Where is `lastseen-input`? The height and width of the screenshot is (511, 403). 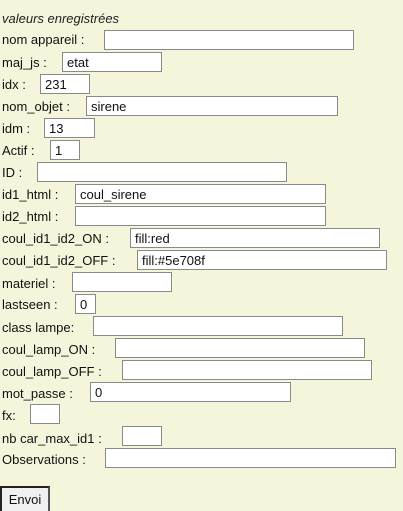 lastseen-input is located at coordinates (85, 304).